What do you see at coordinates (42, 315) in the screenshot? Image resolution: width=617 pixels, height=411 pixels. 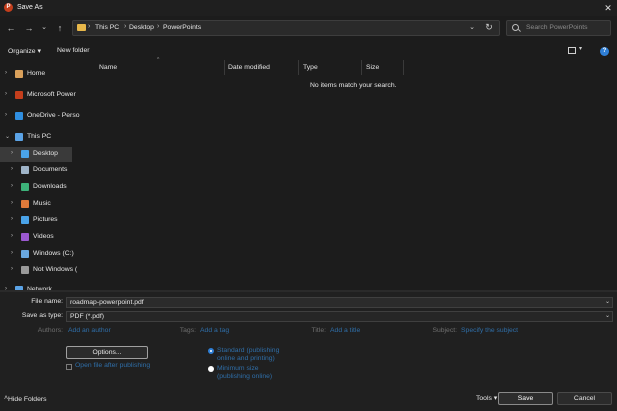 I see `save-type-label: Save as type:` at bounding box center [42, 315].